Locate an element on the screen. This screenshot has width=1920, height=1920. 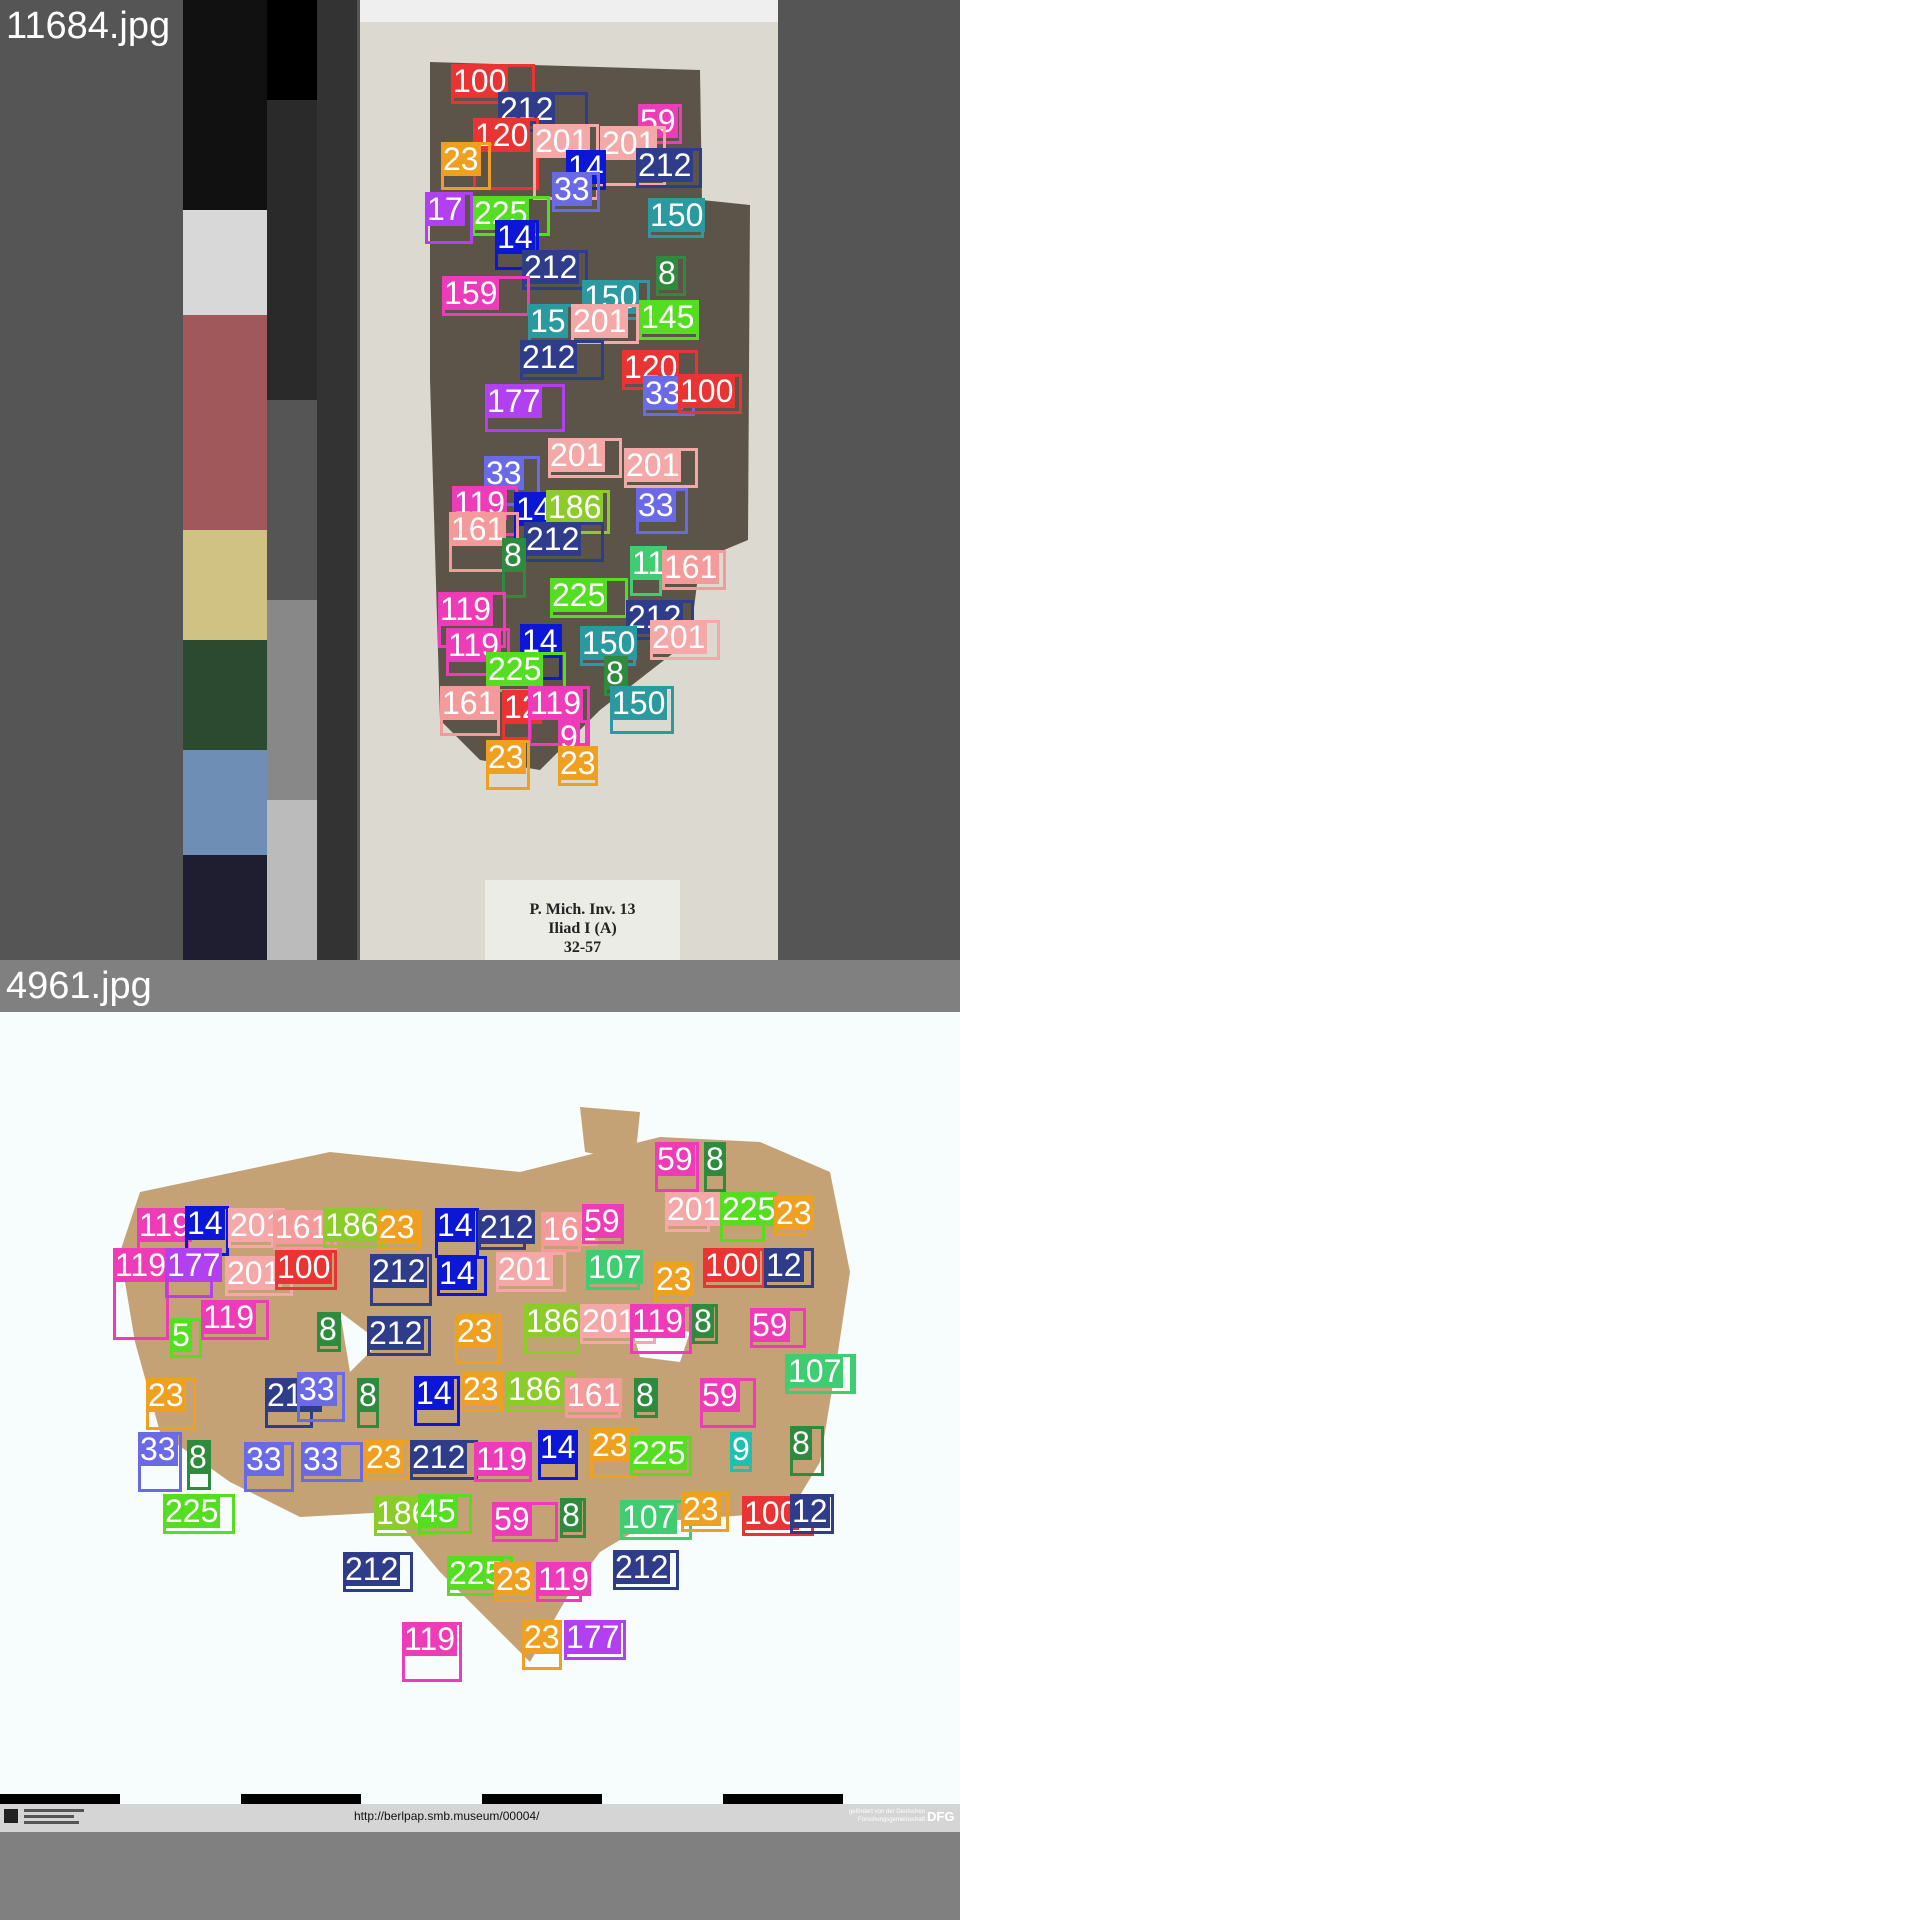
detection-label: 15 is located at coordinates (548, 321).